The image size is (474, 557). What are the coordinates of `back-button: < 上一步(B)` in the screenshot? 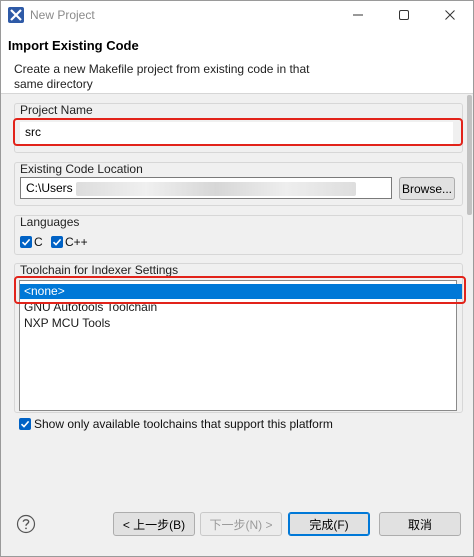 It's located at (154, 524).